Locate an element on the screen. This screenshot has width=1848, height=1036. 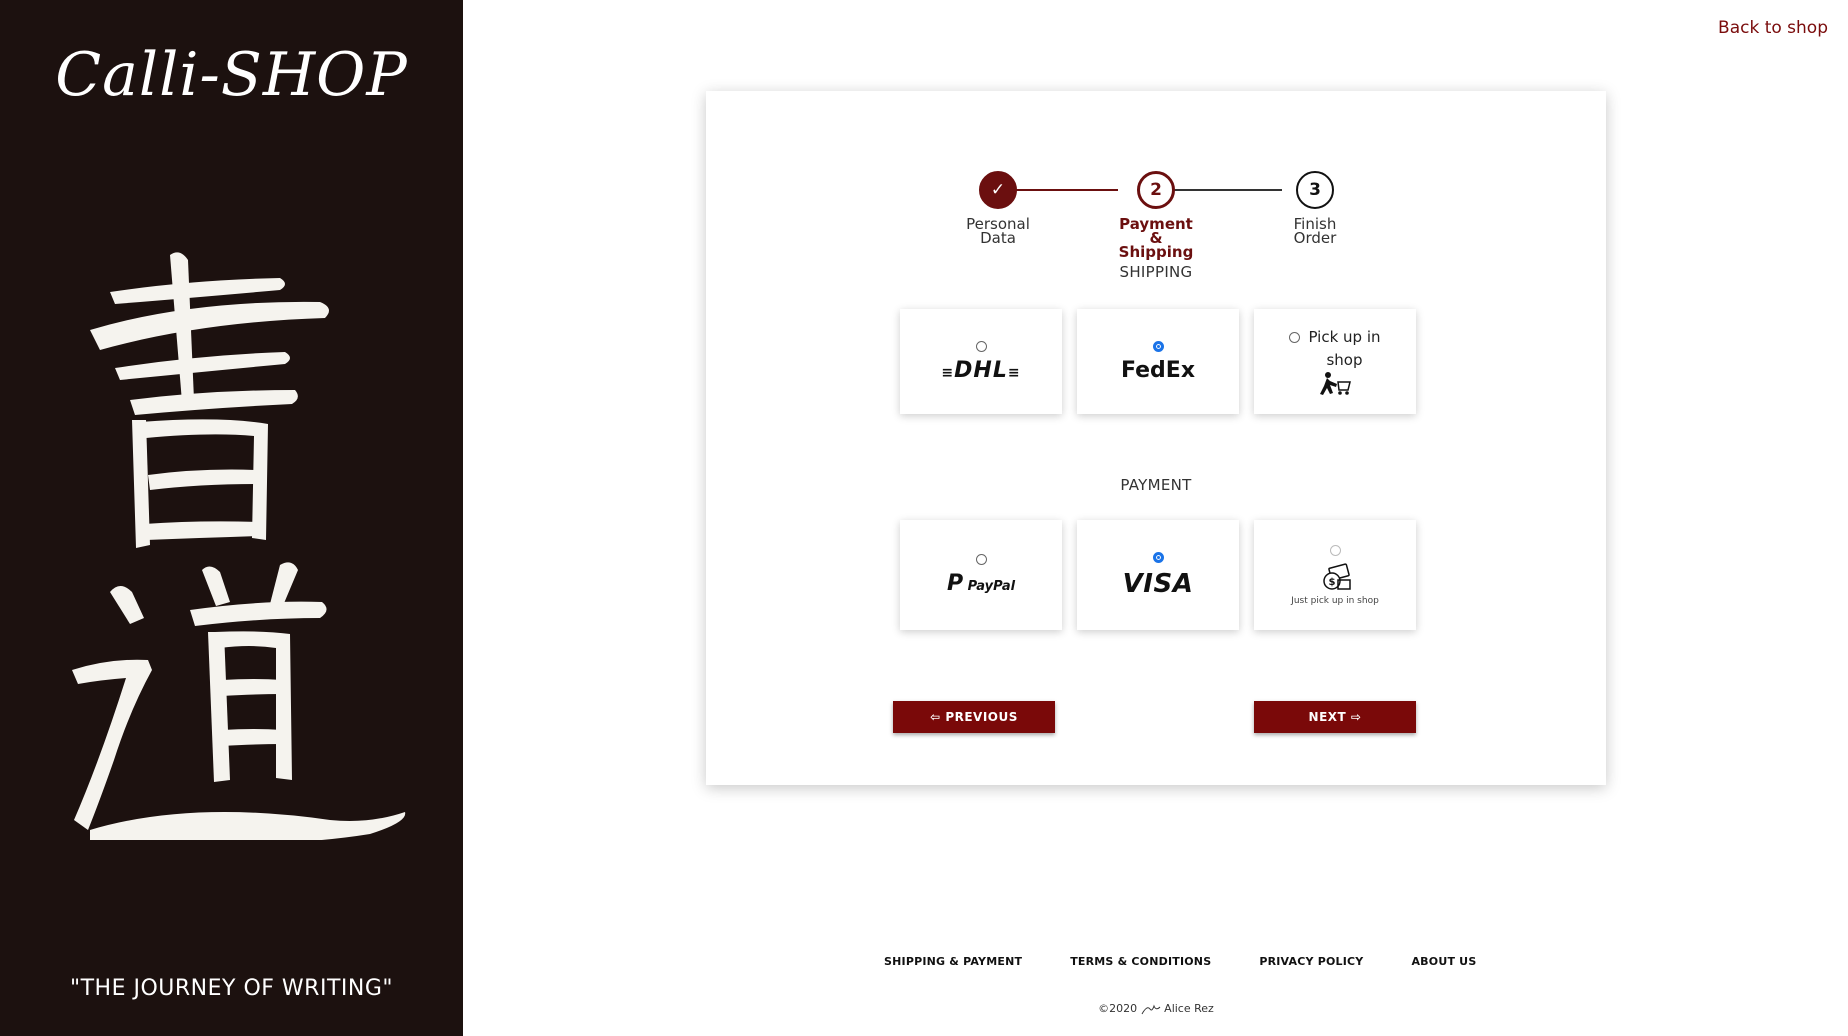
cash-icon: $ is located at coordinates (1337, 576).